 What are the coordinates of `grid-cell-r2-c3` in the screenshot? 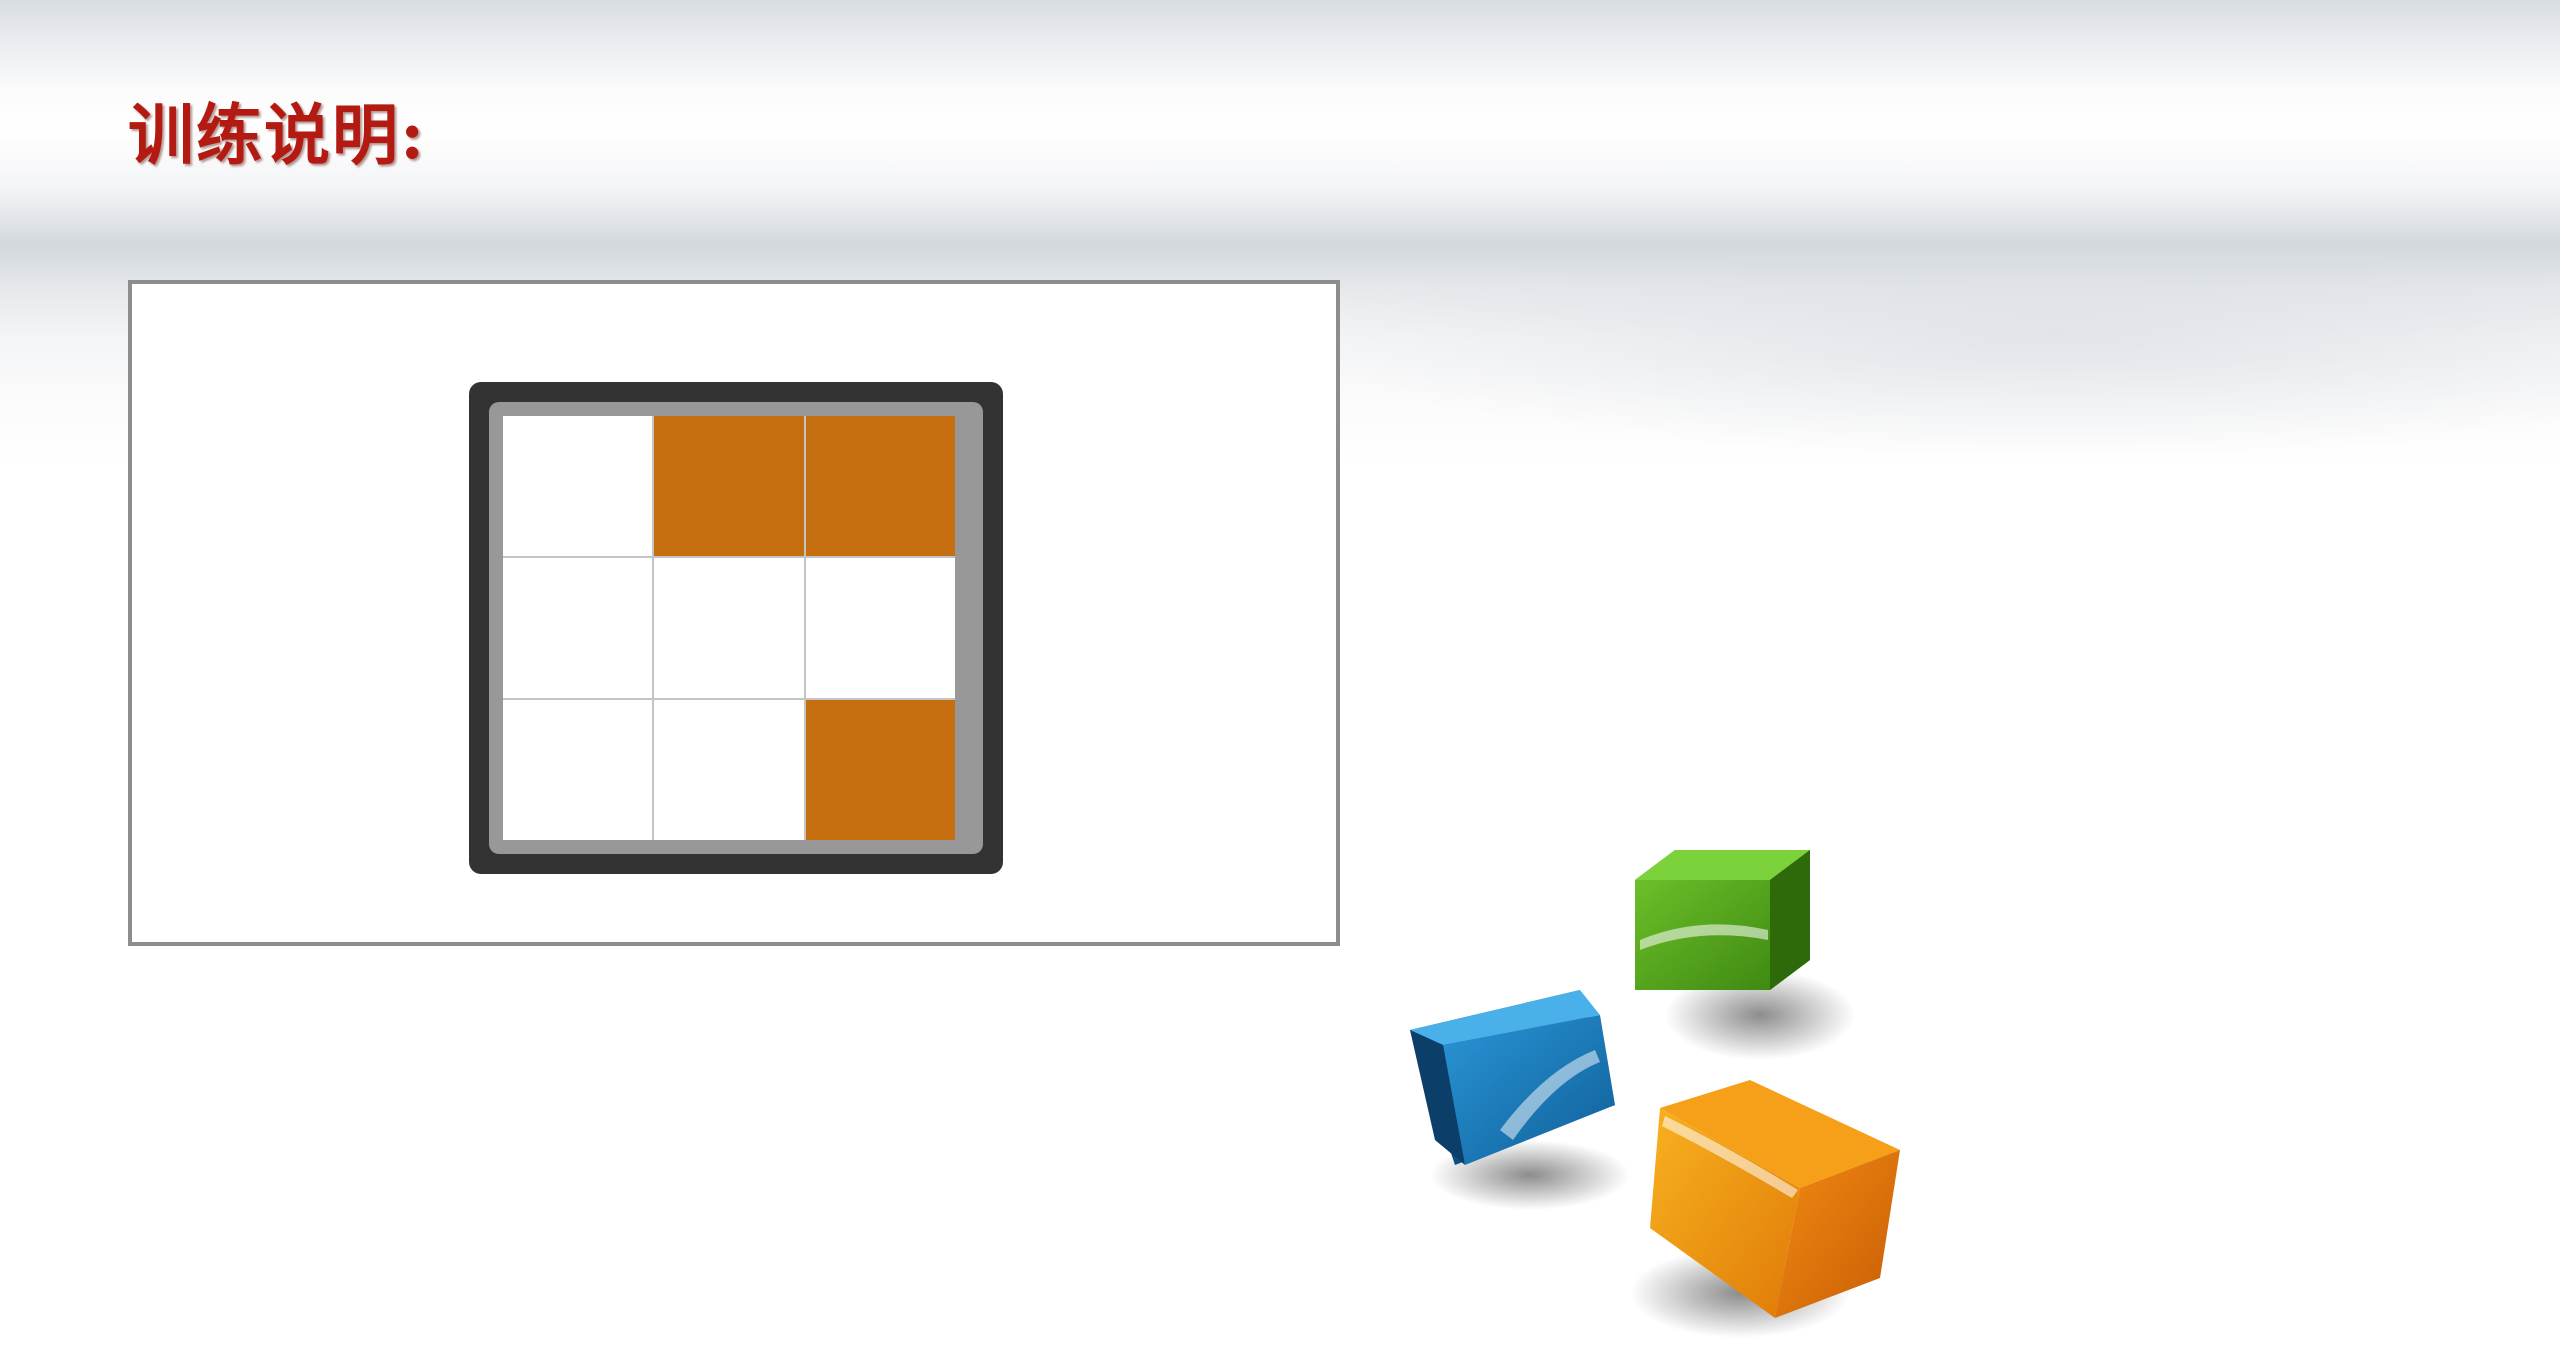 It's located at (880, 628).